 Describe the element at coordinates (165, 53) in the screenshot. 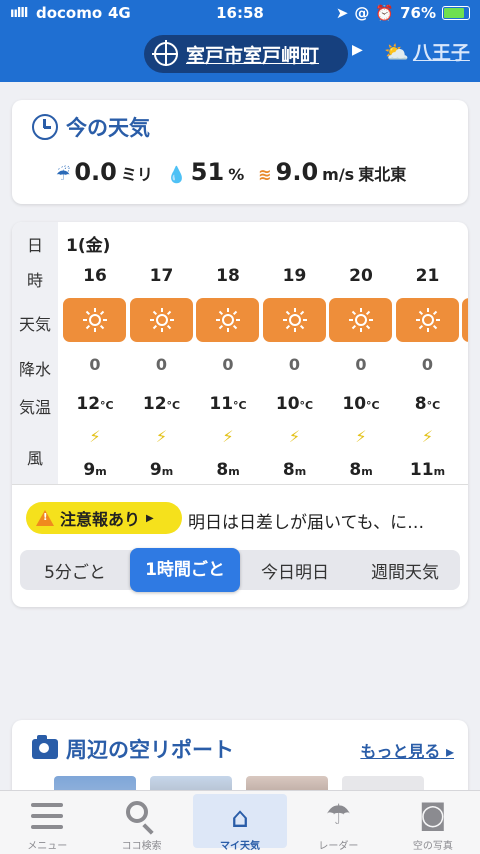

I see `target-icon` at that location.